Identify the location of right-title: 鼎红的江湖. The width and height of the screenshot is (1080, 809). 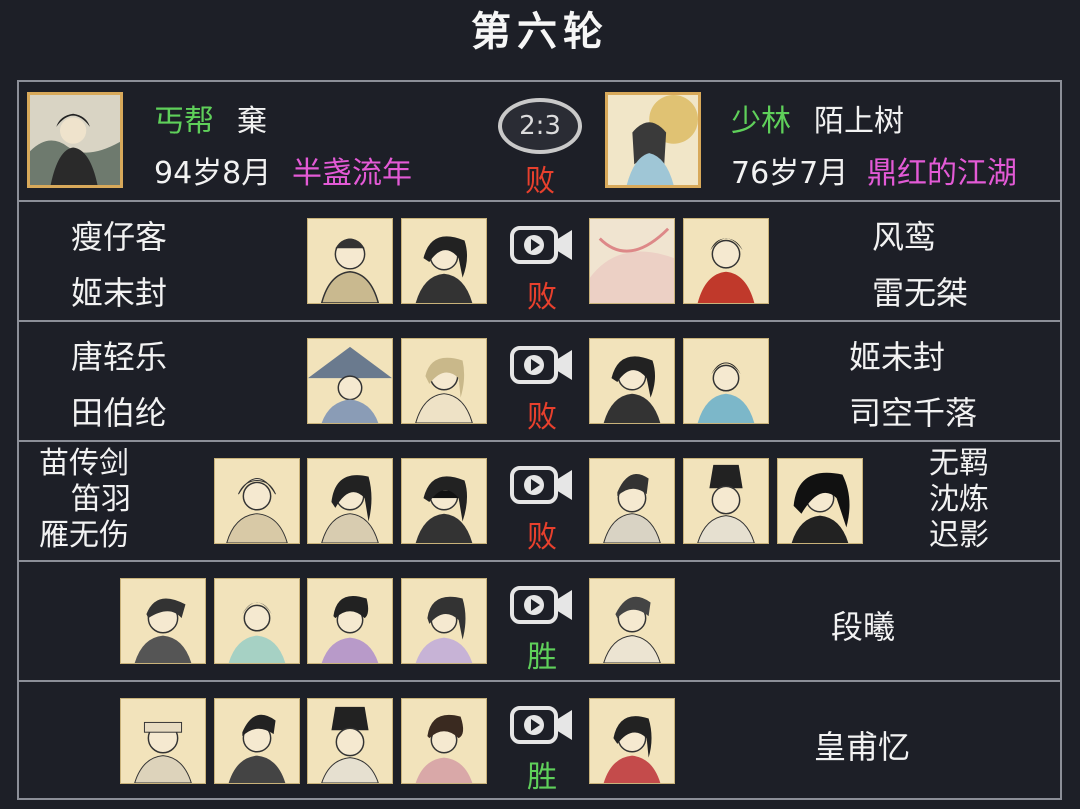
(942, 173).